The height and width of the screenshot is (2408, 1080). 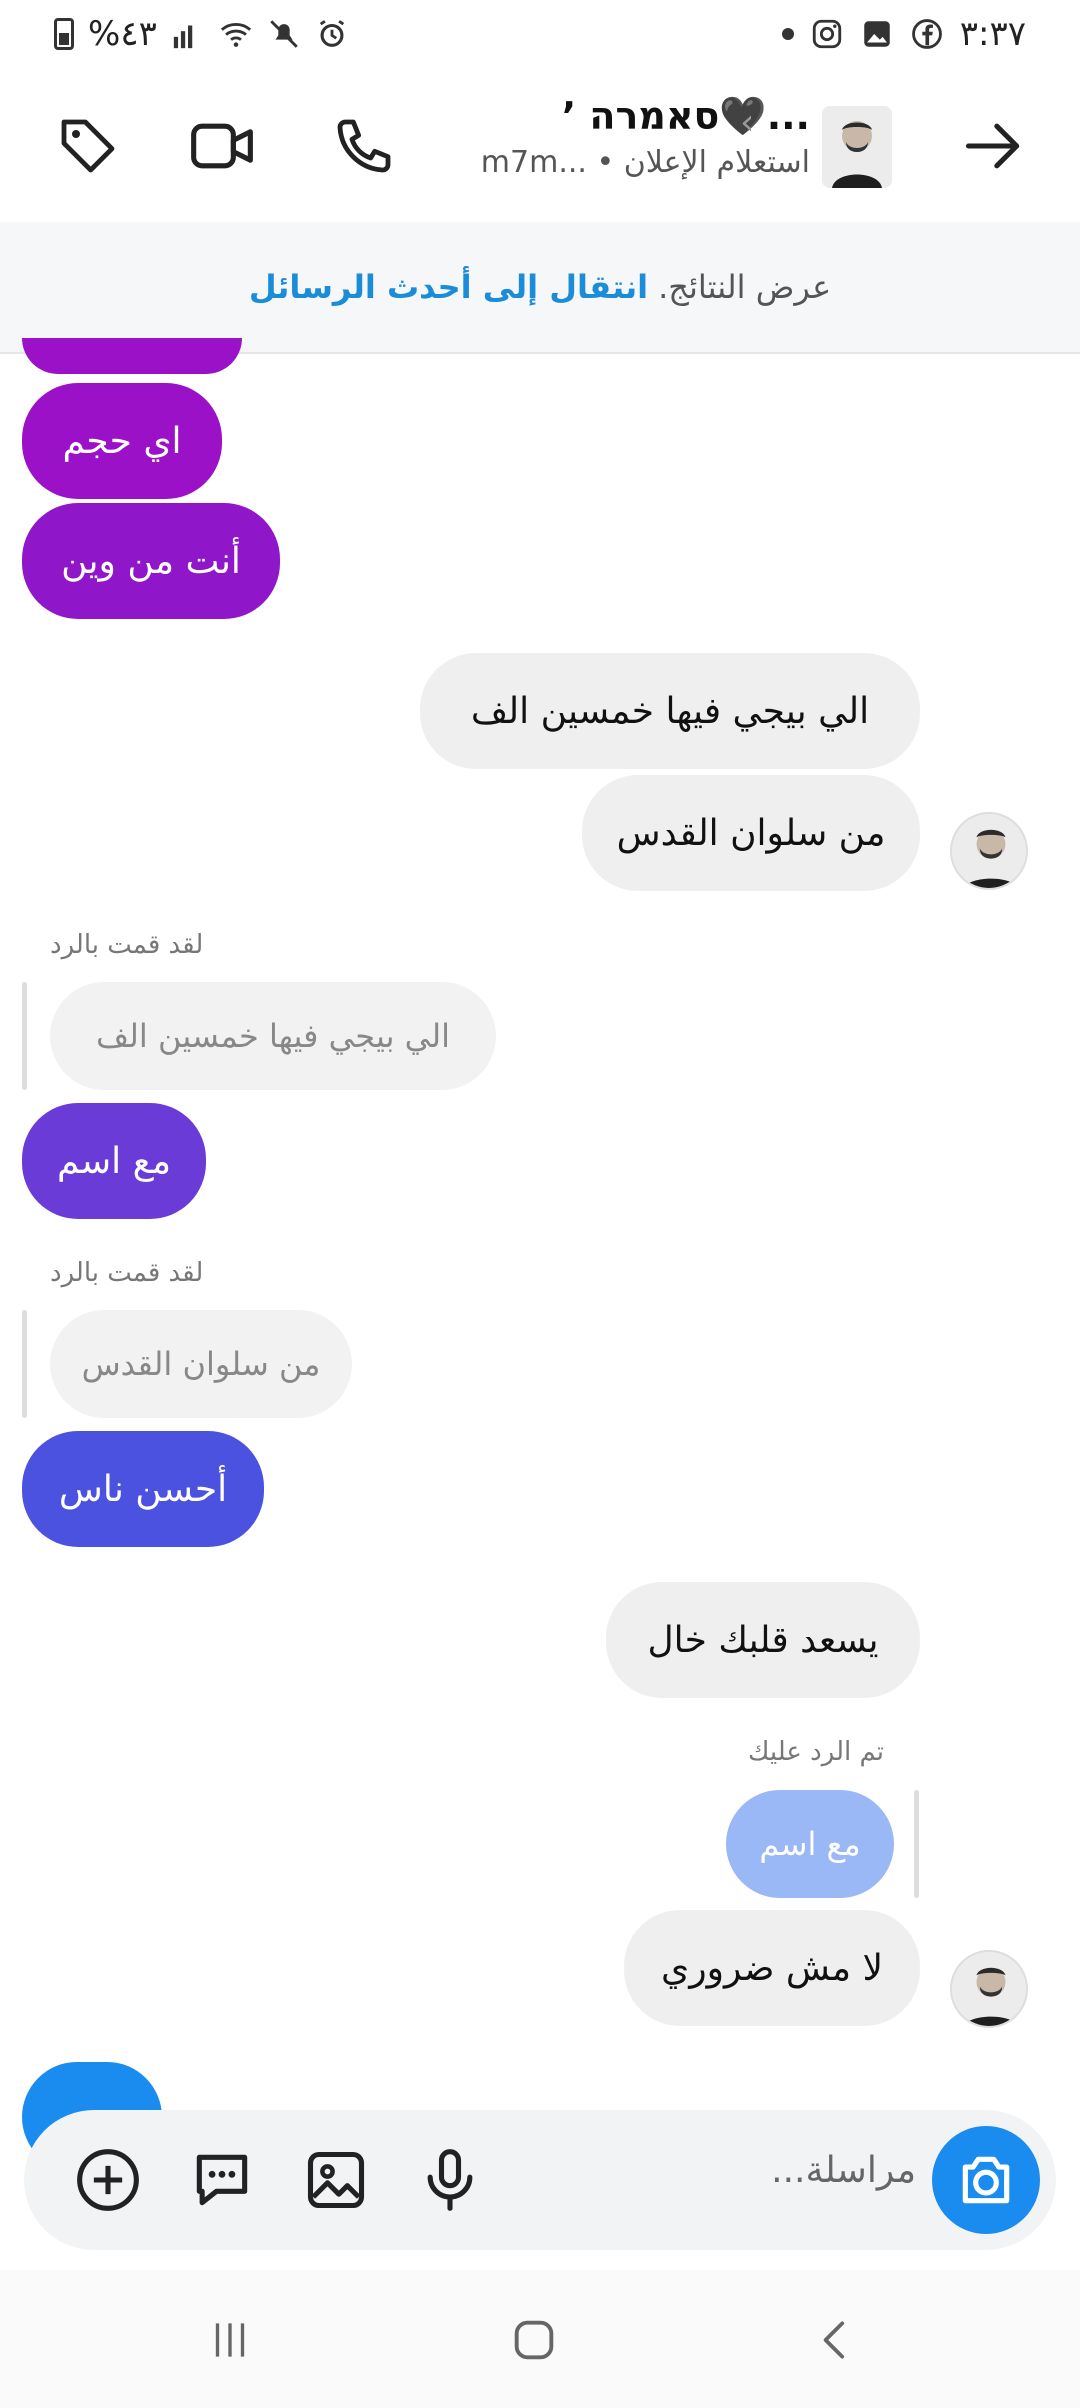 I want to click on message-bubble-m4: من سلوان القدس, so click(x=751, y=833).